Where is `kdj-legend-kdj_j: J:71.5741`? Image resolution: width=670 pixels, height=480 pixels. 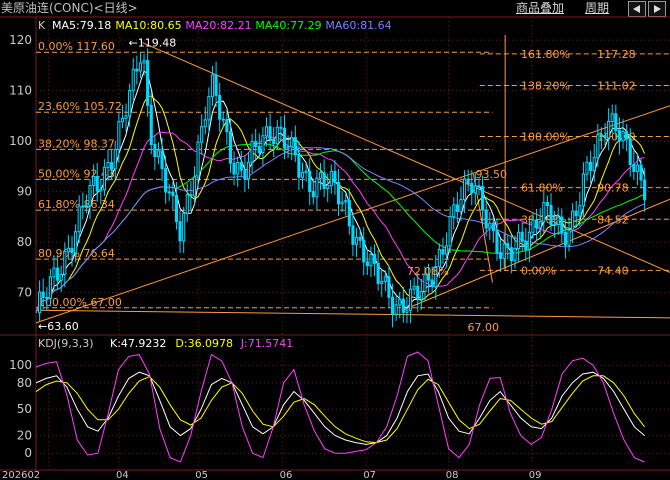 kdj-legend-kdj_j: J:71.5741 is located at coordinates (266, 343).